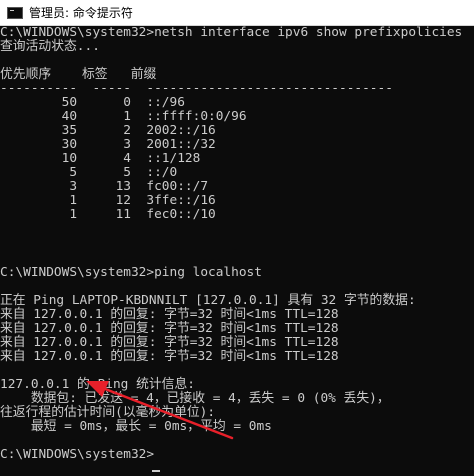  Describe the element at coordinates (136, 426) in the screenshot. I see `console-line: 最短 = 0ms，最长 = 0ms，平均 = 0ms` at that location.